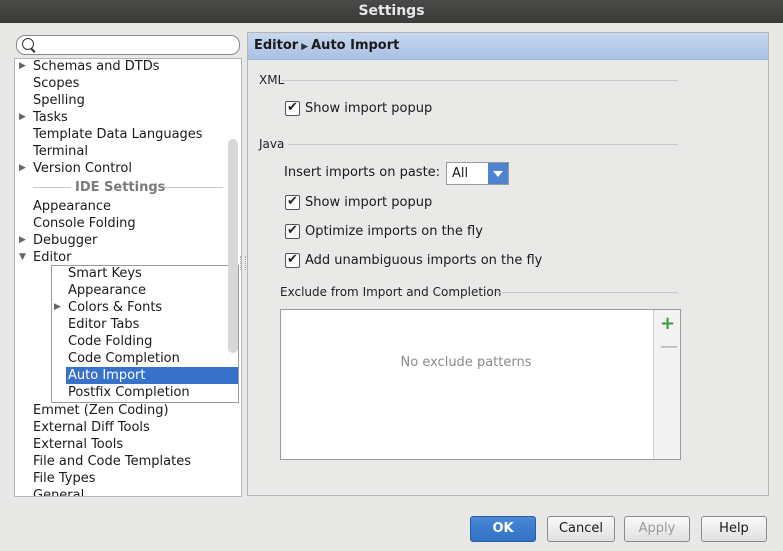  What do you see at coordinates (108, 307) in the screenshot?
I see `tree-item-colors-fonts: ▶ Colors & Fonts` at bounding box center [108, 307].